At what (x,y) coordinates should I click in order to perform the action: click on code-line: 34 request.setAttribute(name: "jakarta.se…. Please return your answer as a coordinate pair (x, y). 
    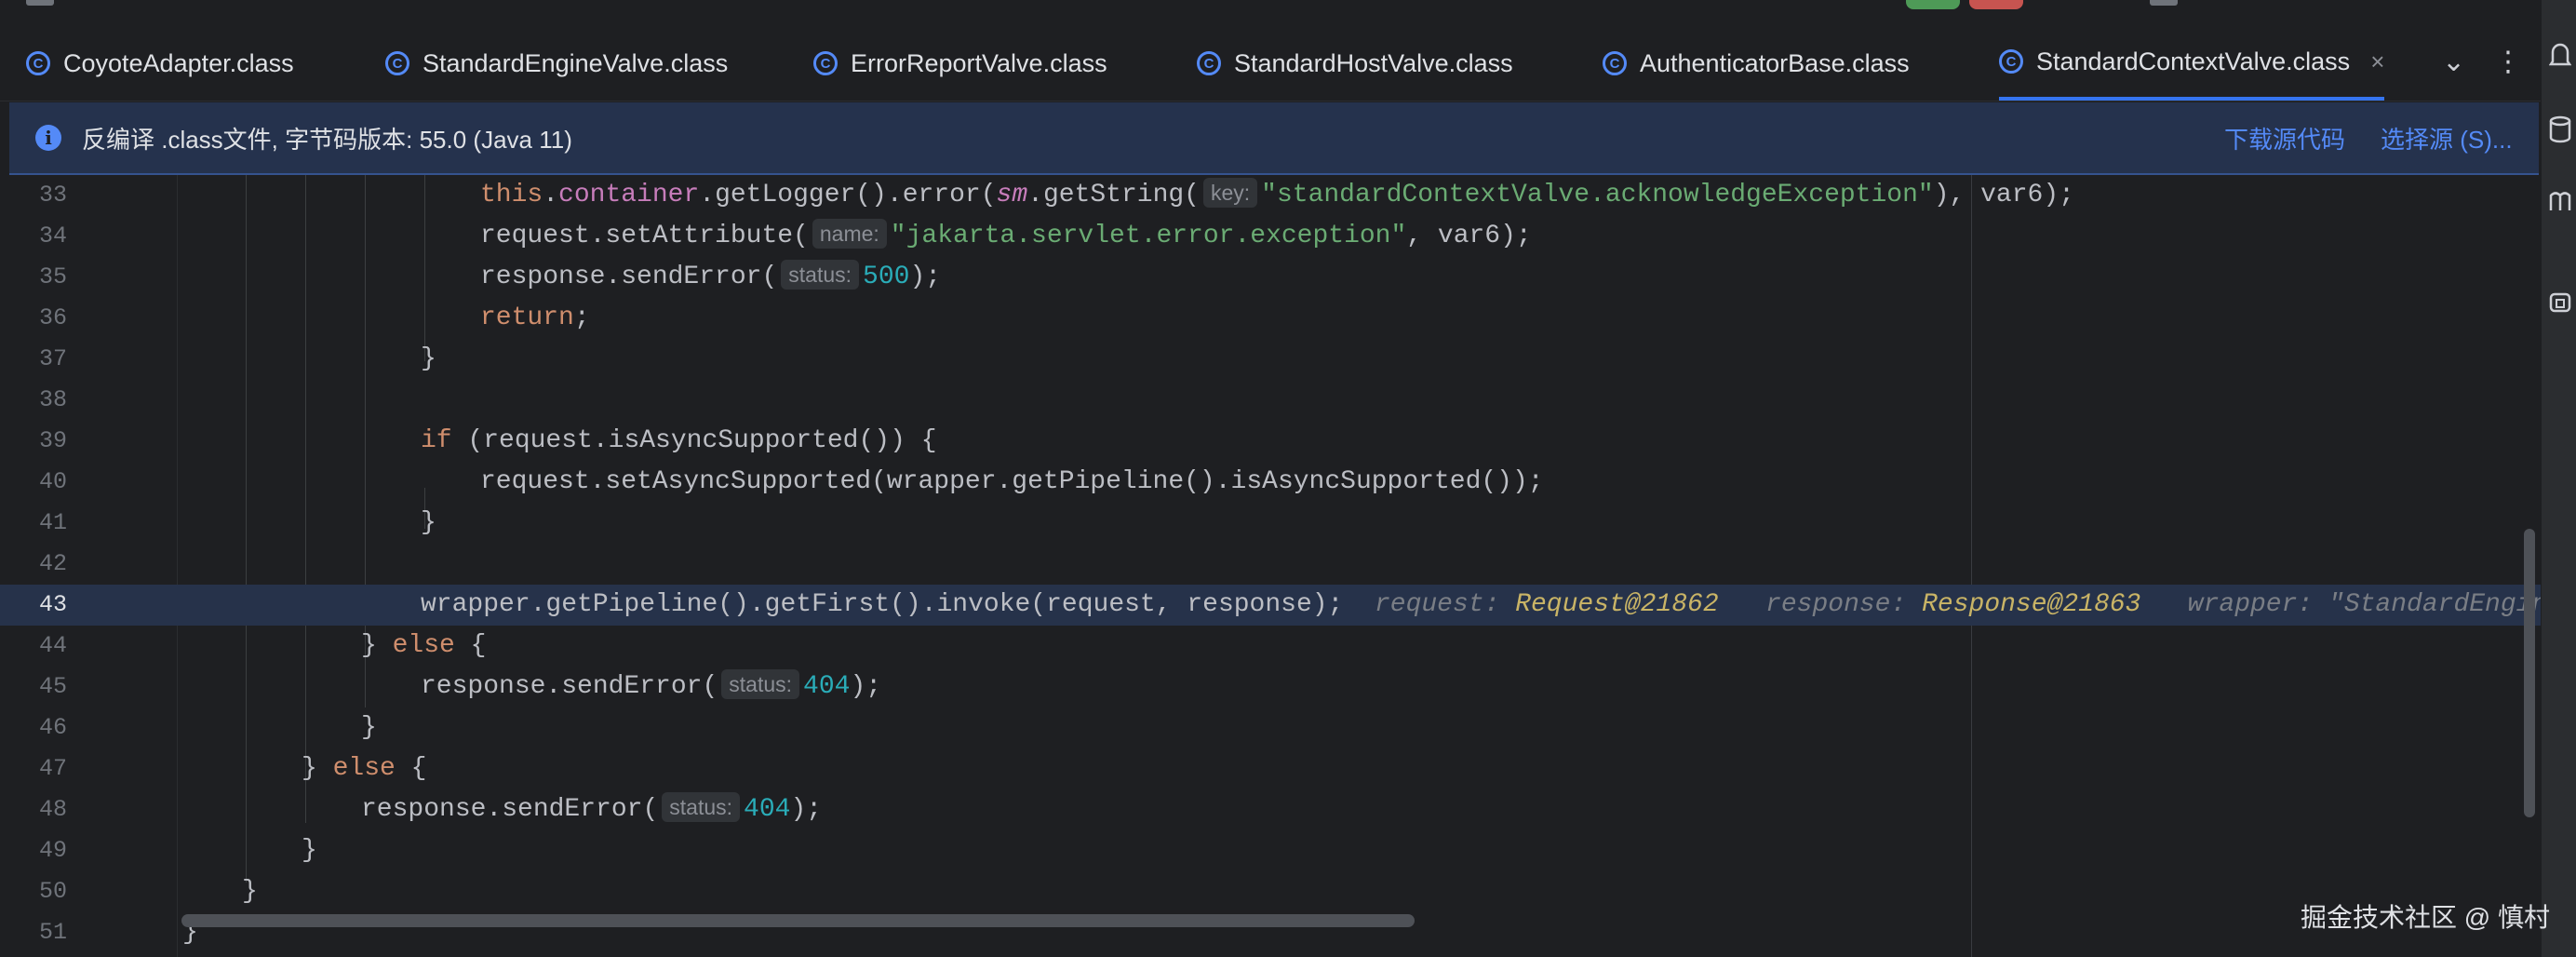
    Looking at the image, I should click on (1270, 236).